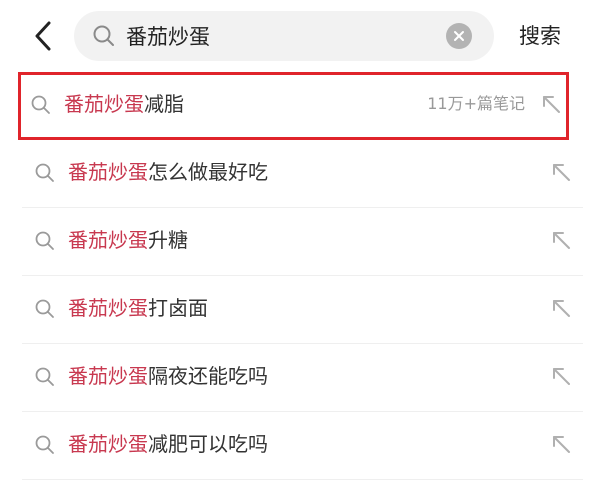 This screenshot has height=480, width=595. I want to click on suggestion-item: 番茄炒蛋减脂 11万+篇笔记, so click(293, 106).